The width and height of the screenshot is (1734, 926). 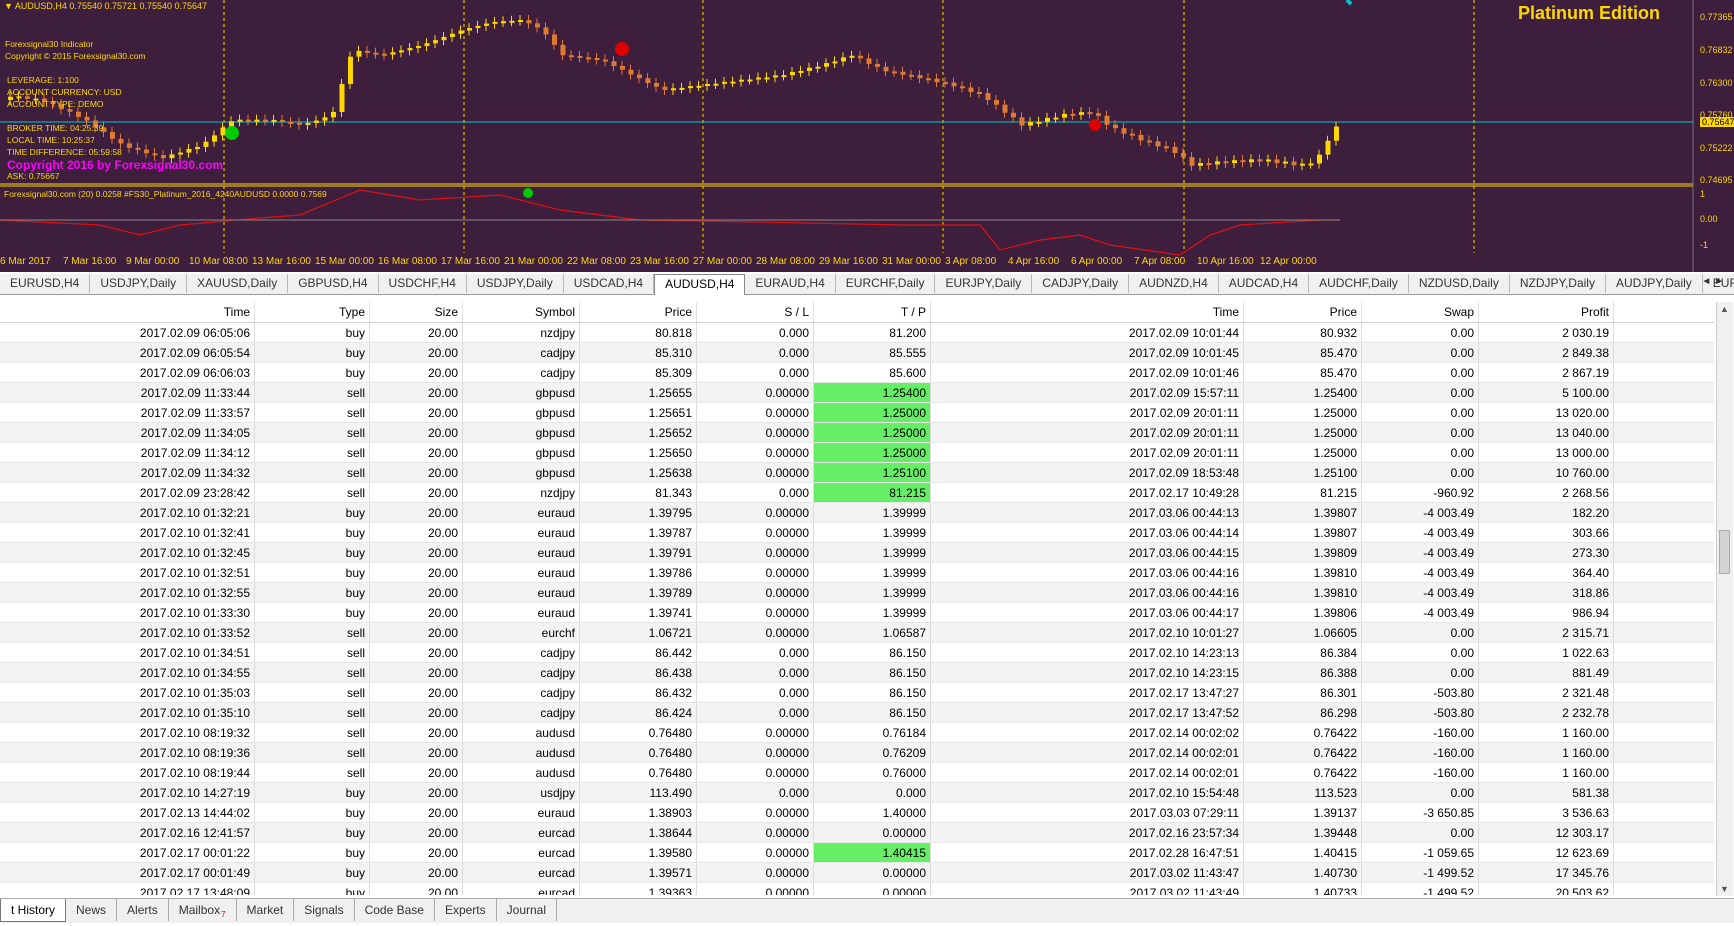 What do you see at coordinates (1724, 889) in the screenshot?
I see `scroll-down-icon: ▼` at bounding box center [1724, 889].